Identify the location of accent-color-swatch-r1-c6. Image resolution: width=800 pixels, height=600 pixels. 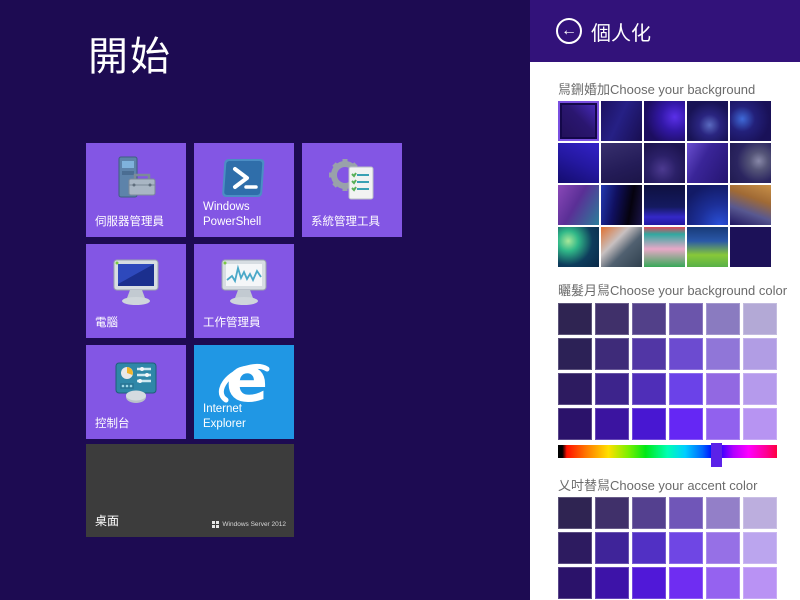
(760, 513).